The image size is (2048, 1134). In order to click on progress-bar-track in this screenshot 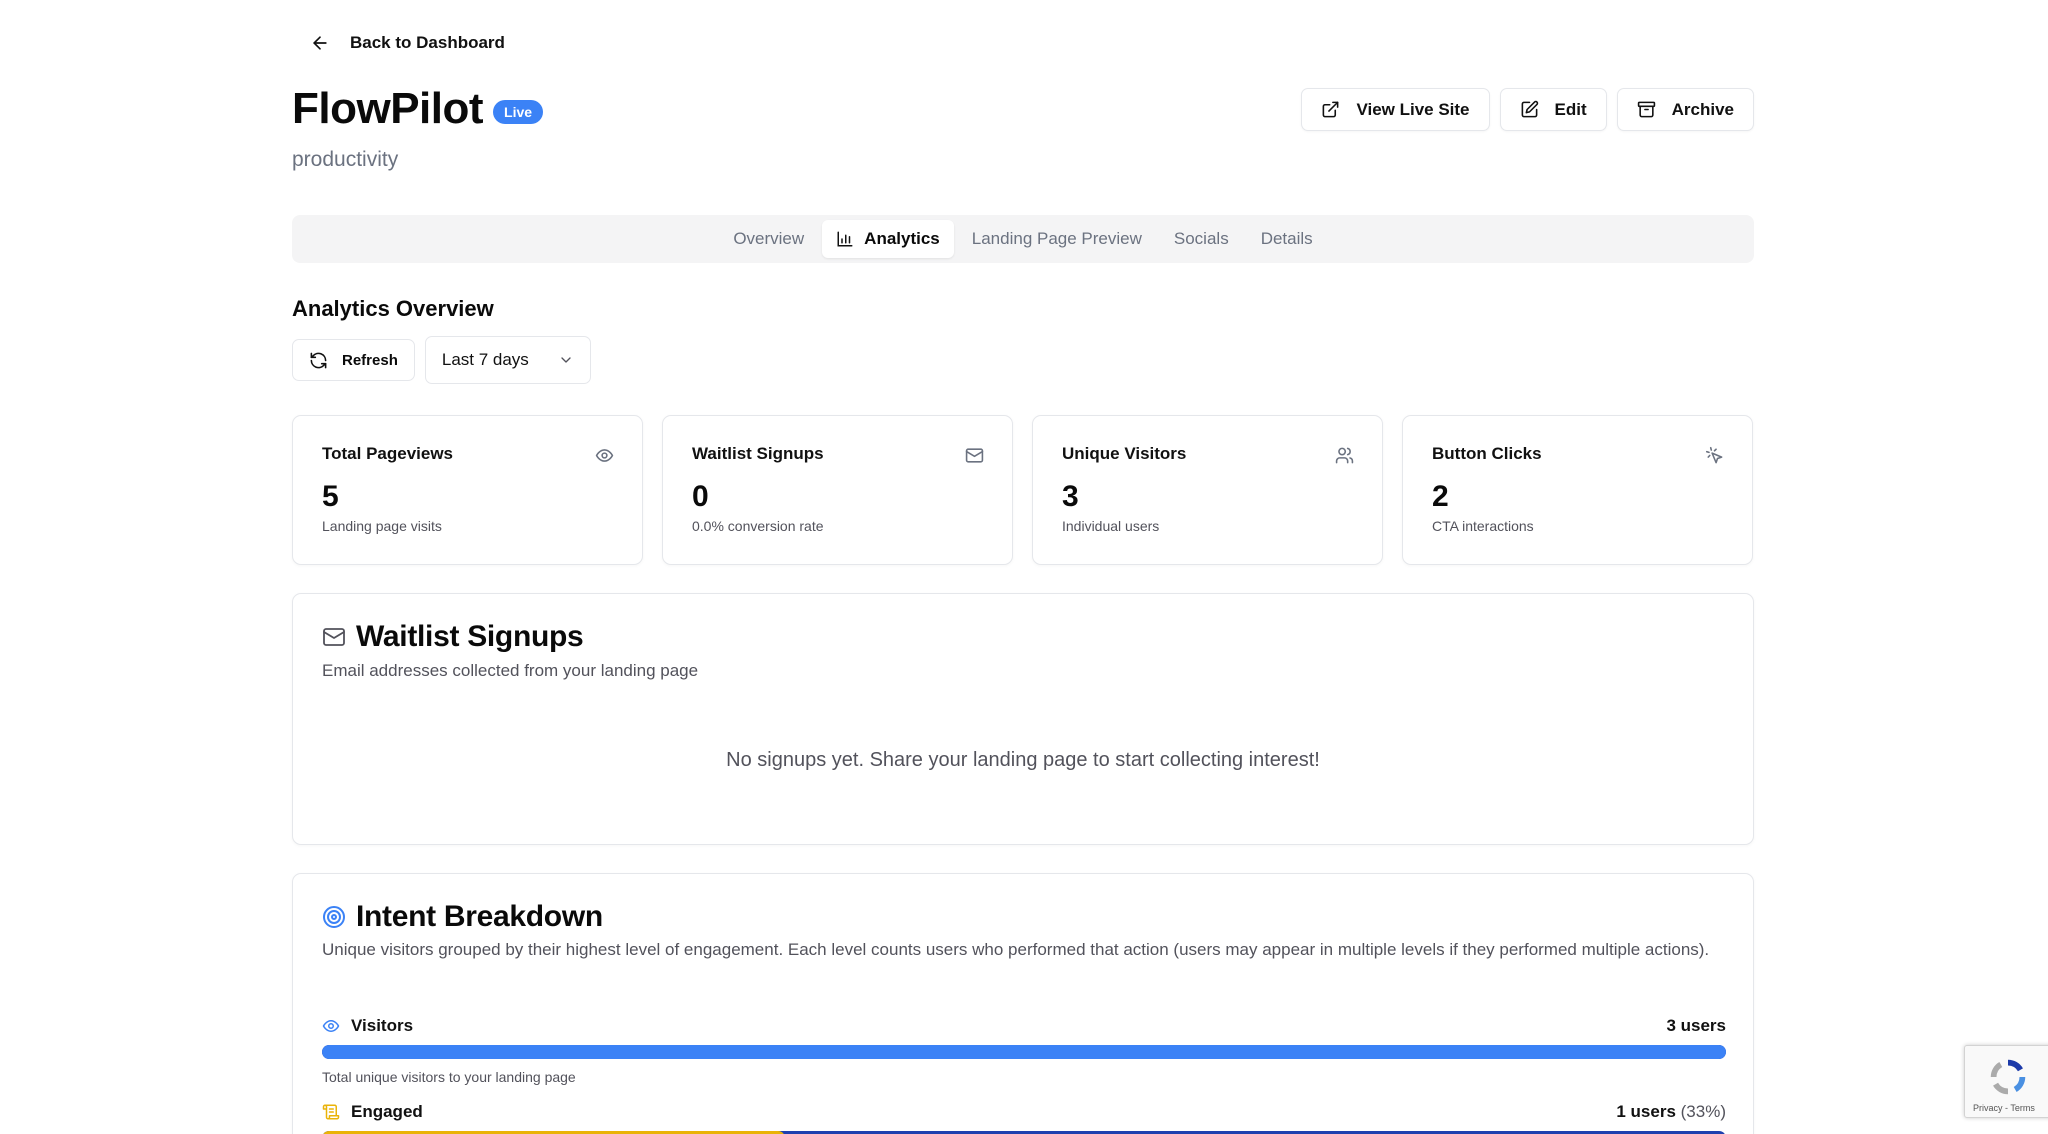, I will do `click(1024, 1052)`.